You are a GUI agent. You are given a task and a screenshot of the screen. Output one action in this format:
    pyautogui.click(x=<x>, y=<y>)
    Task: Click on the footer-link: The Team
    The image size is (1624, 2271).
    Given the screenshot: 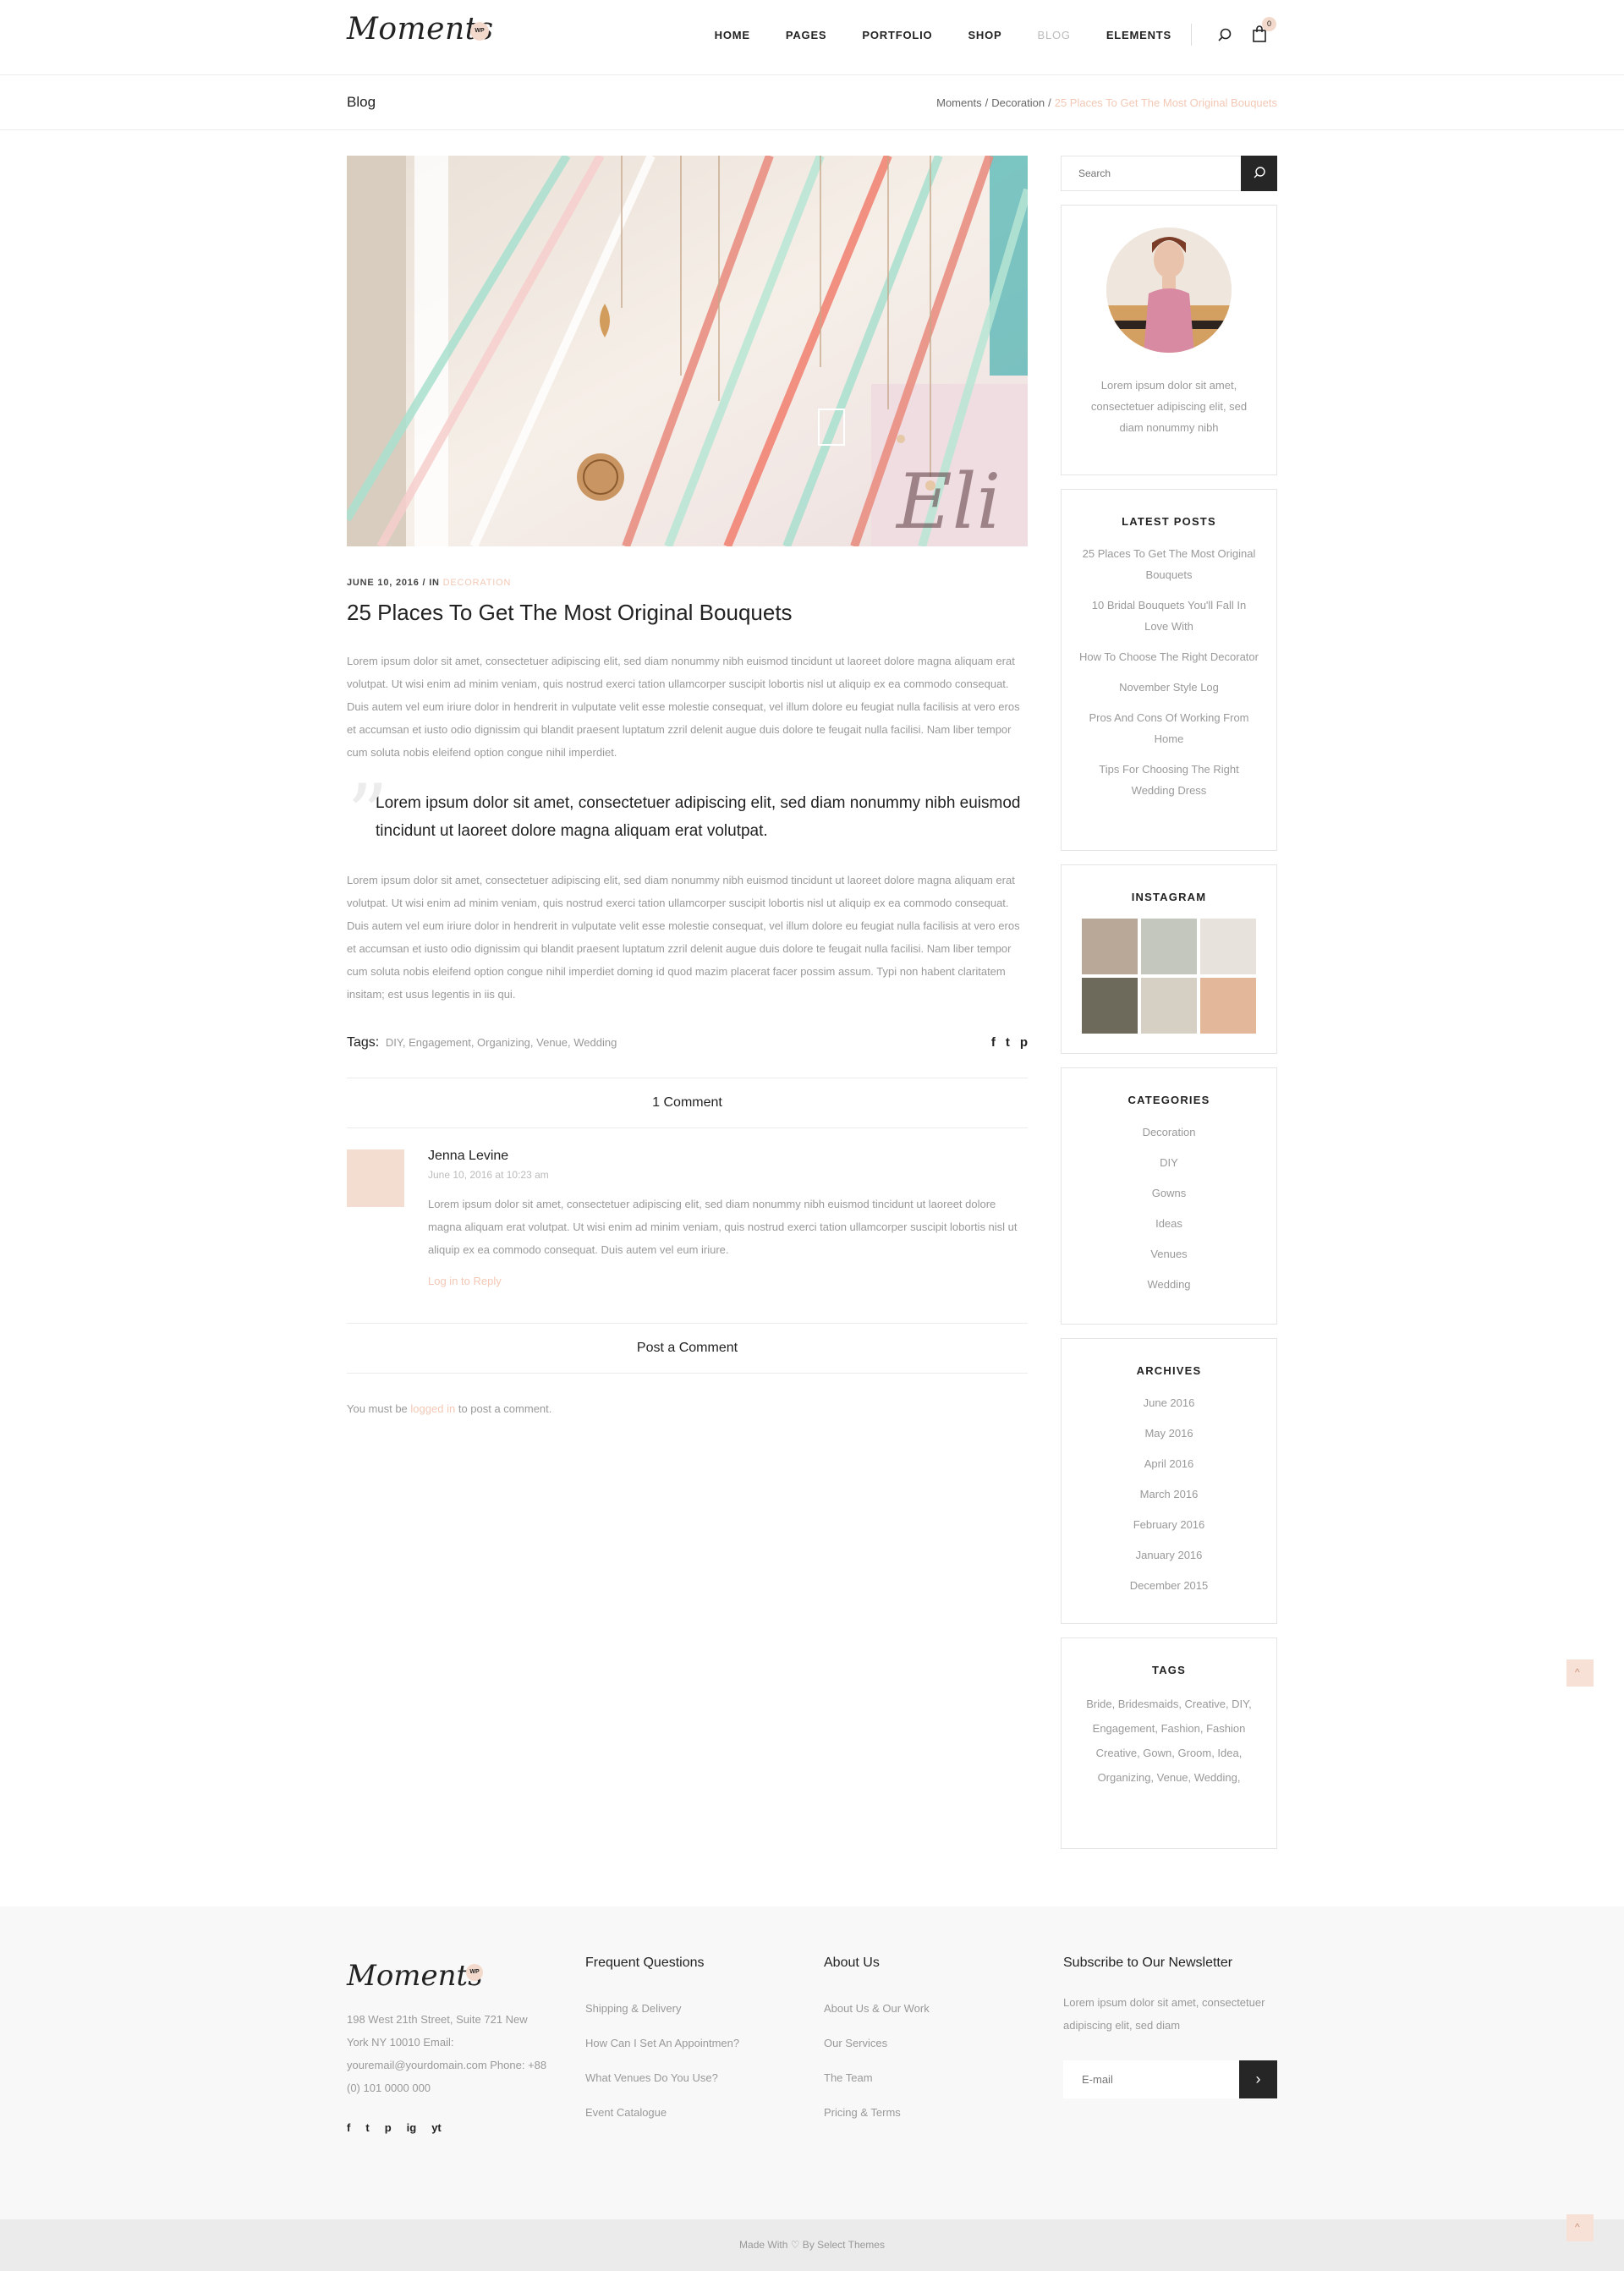 What is the action you would take?
    pyautogui.click(x=877, y=2077)
    